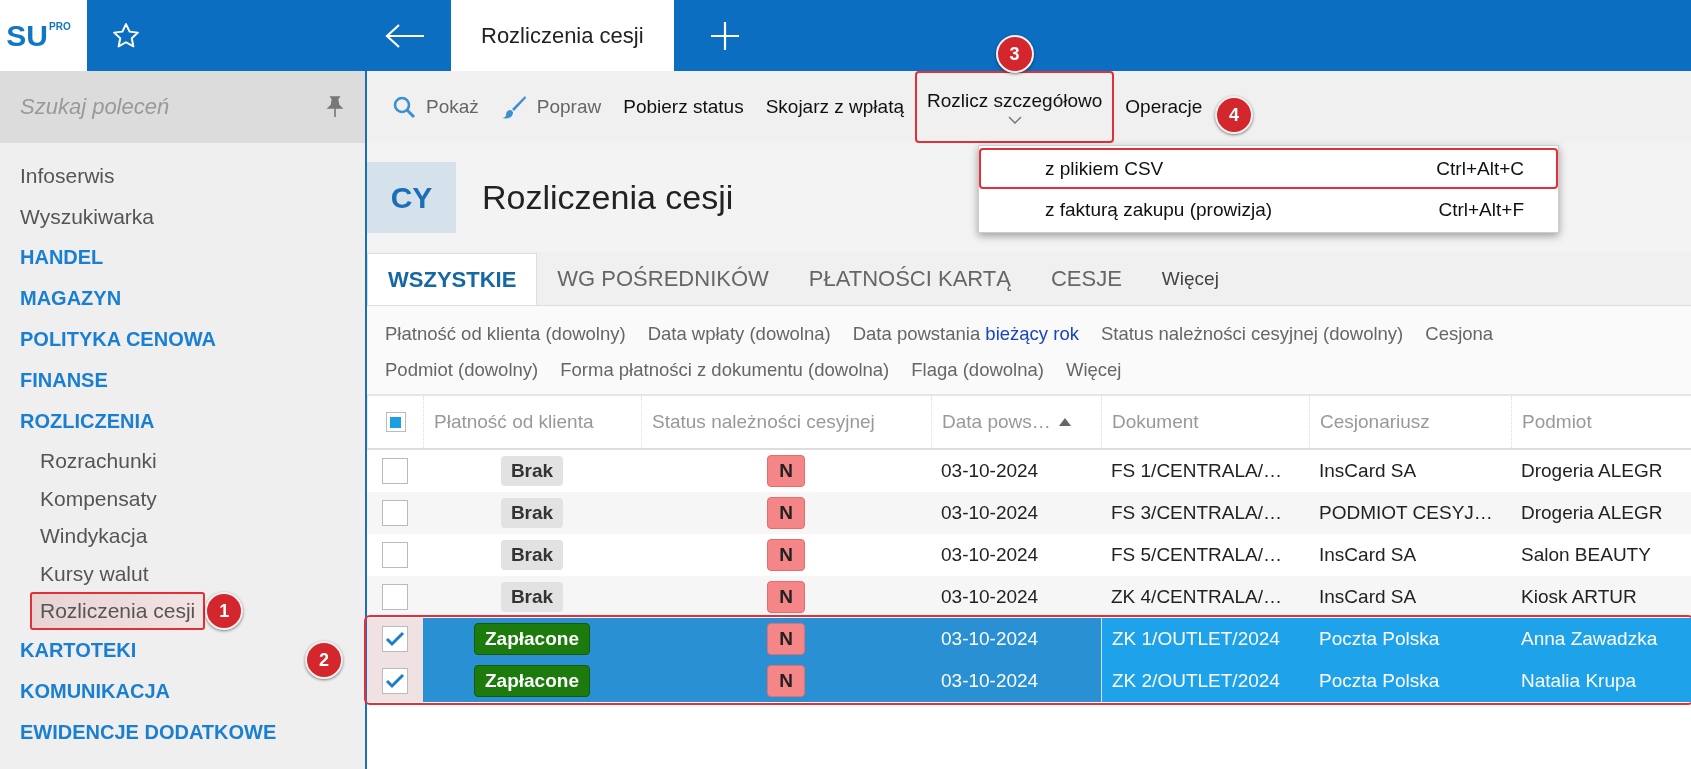 The width and height of the screenshot is (1691, 769). What do you see at coordinates (562, 35) in the screenshot?
I see `tab: Rozliczenia cesji` at bounding box center [562, 35].